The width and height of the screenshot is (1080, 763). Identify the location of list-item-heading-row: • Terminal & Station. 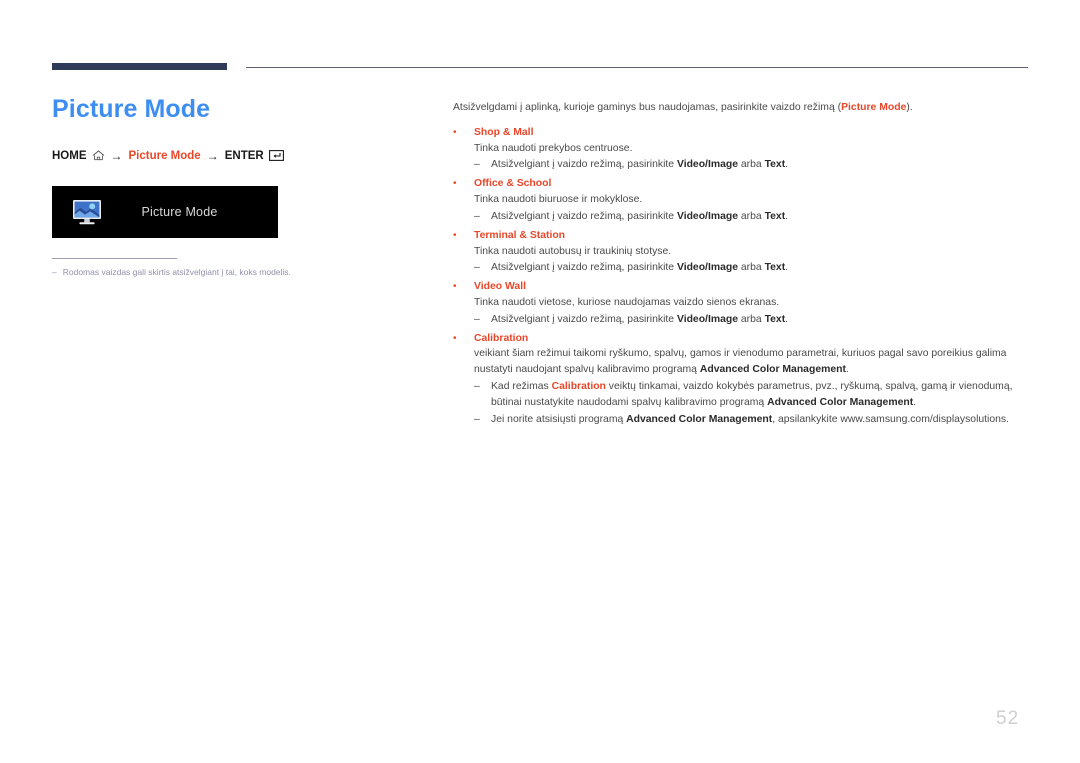
(743, 236).